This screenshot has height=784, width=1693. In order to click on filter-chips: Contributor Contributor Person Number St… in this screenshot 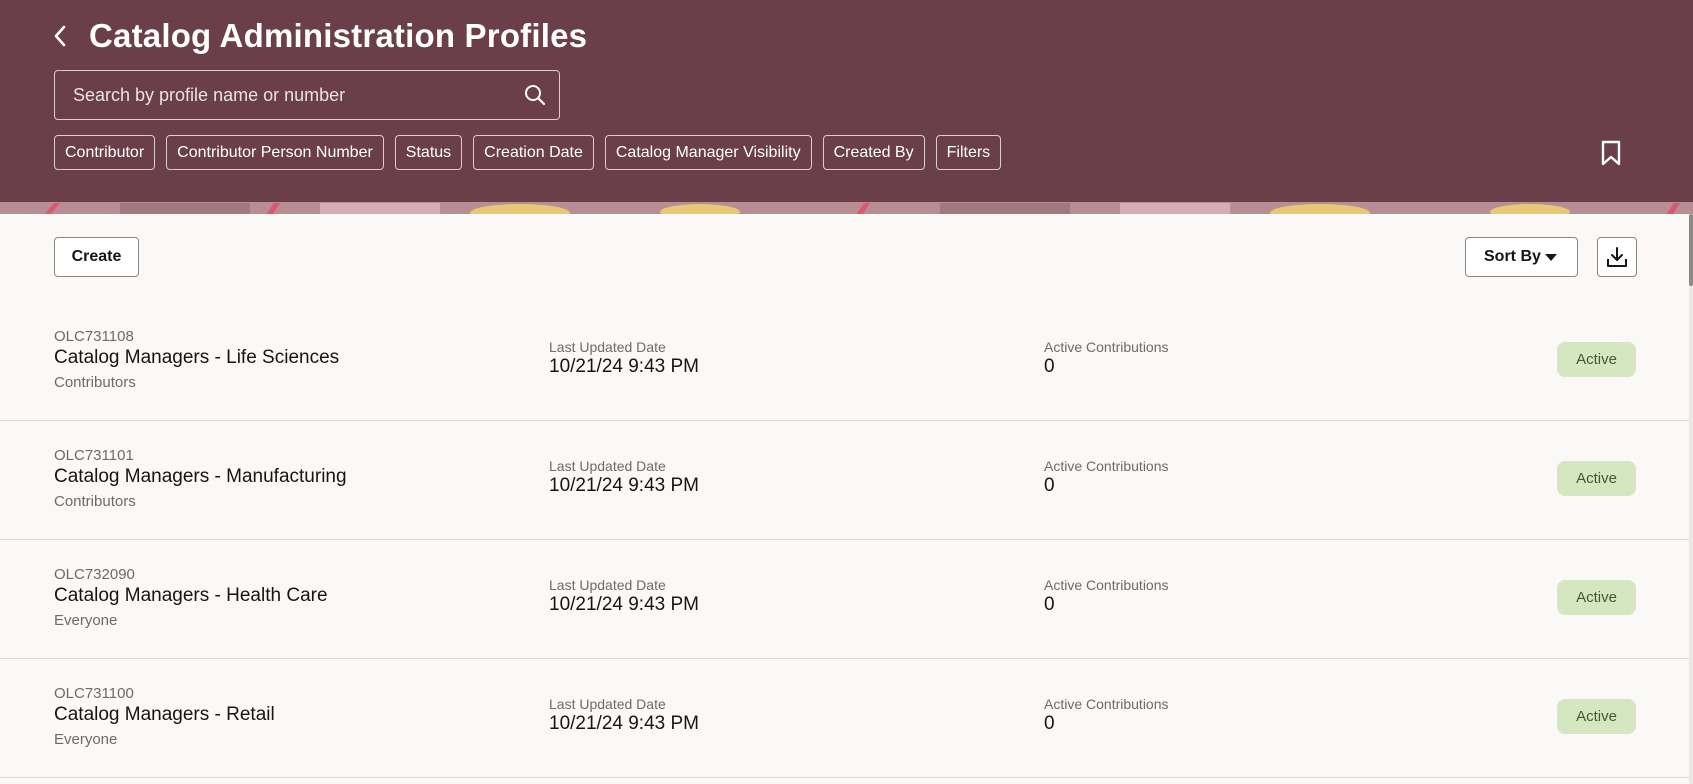, I will do `click(528, 152)`.